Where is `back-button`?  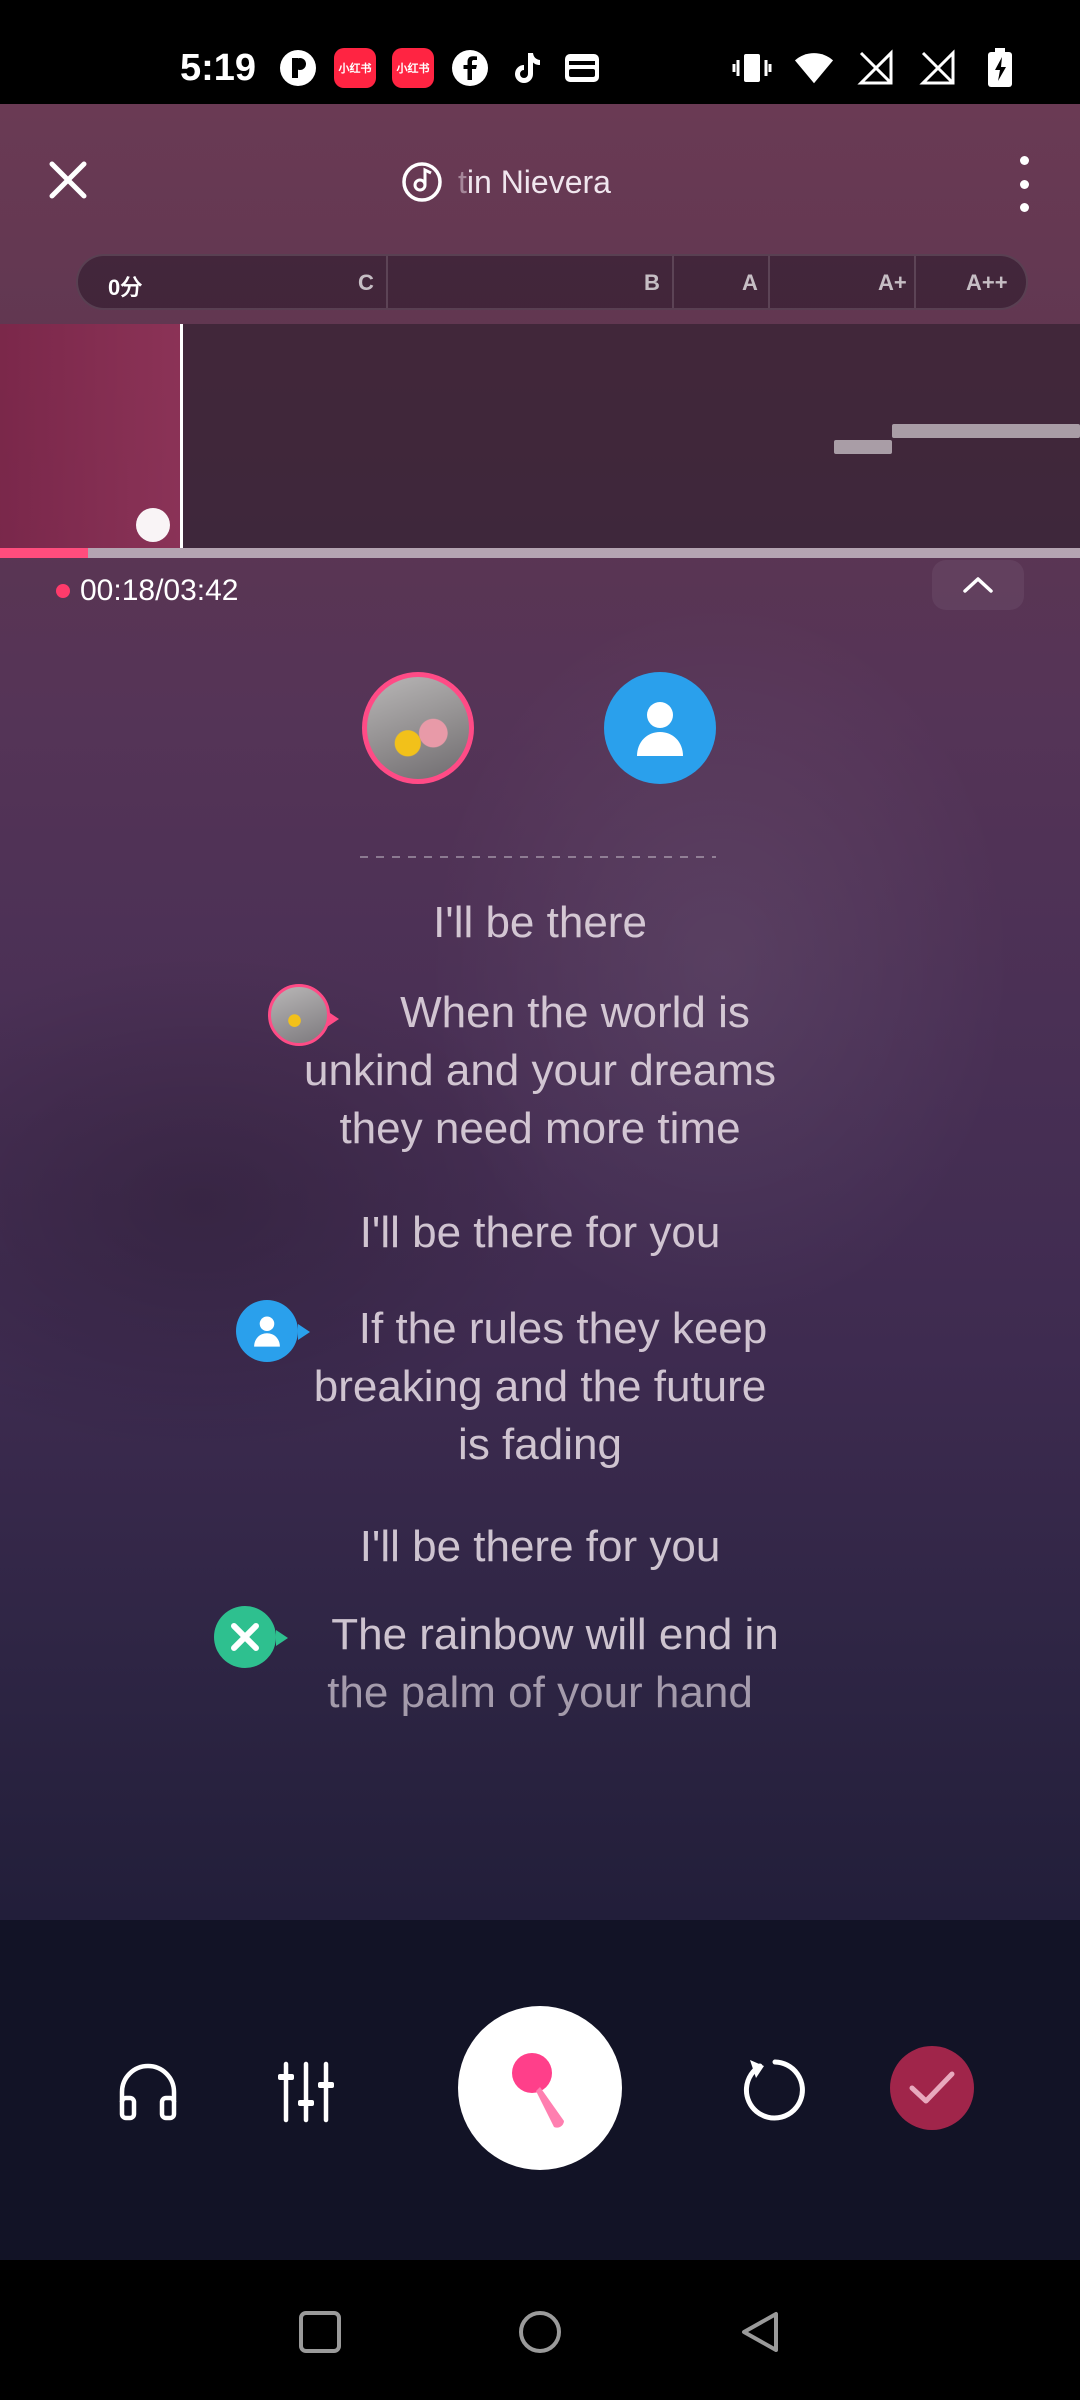 back-button is located at coordinates (760, 2334).